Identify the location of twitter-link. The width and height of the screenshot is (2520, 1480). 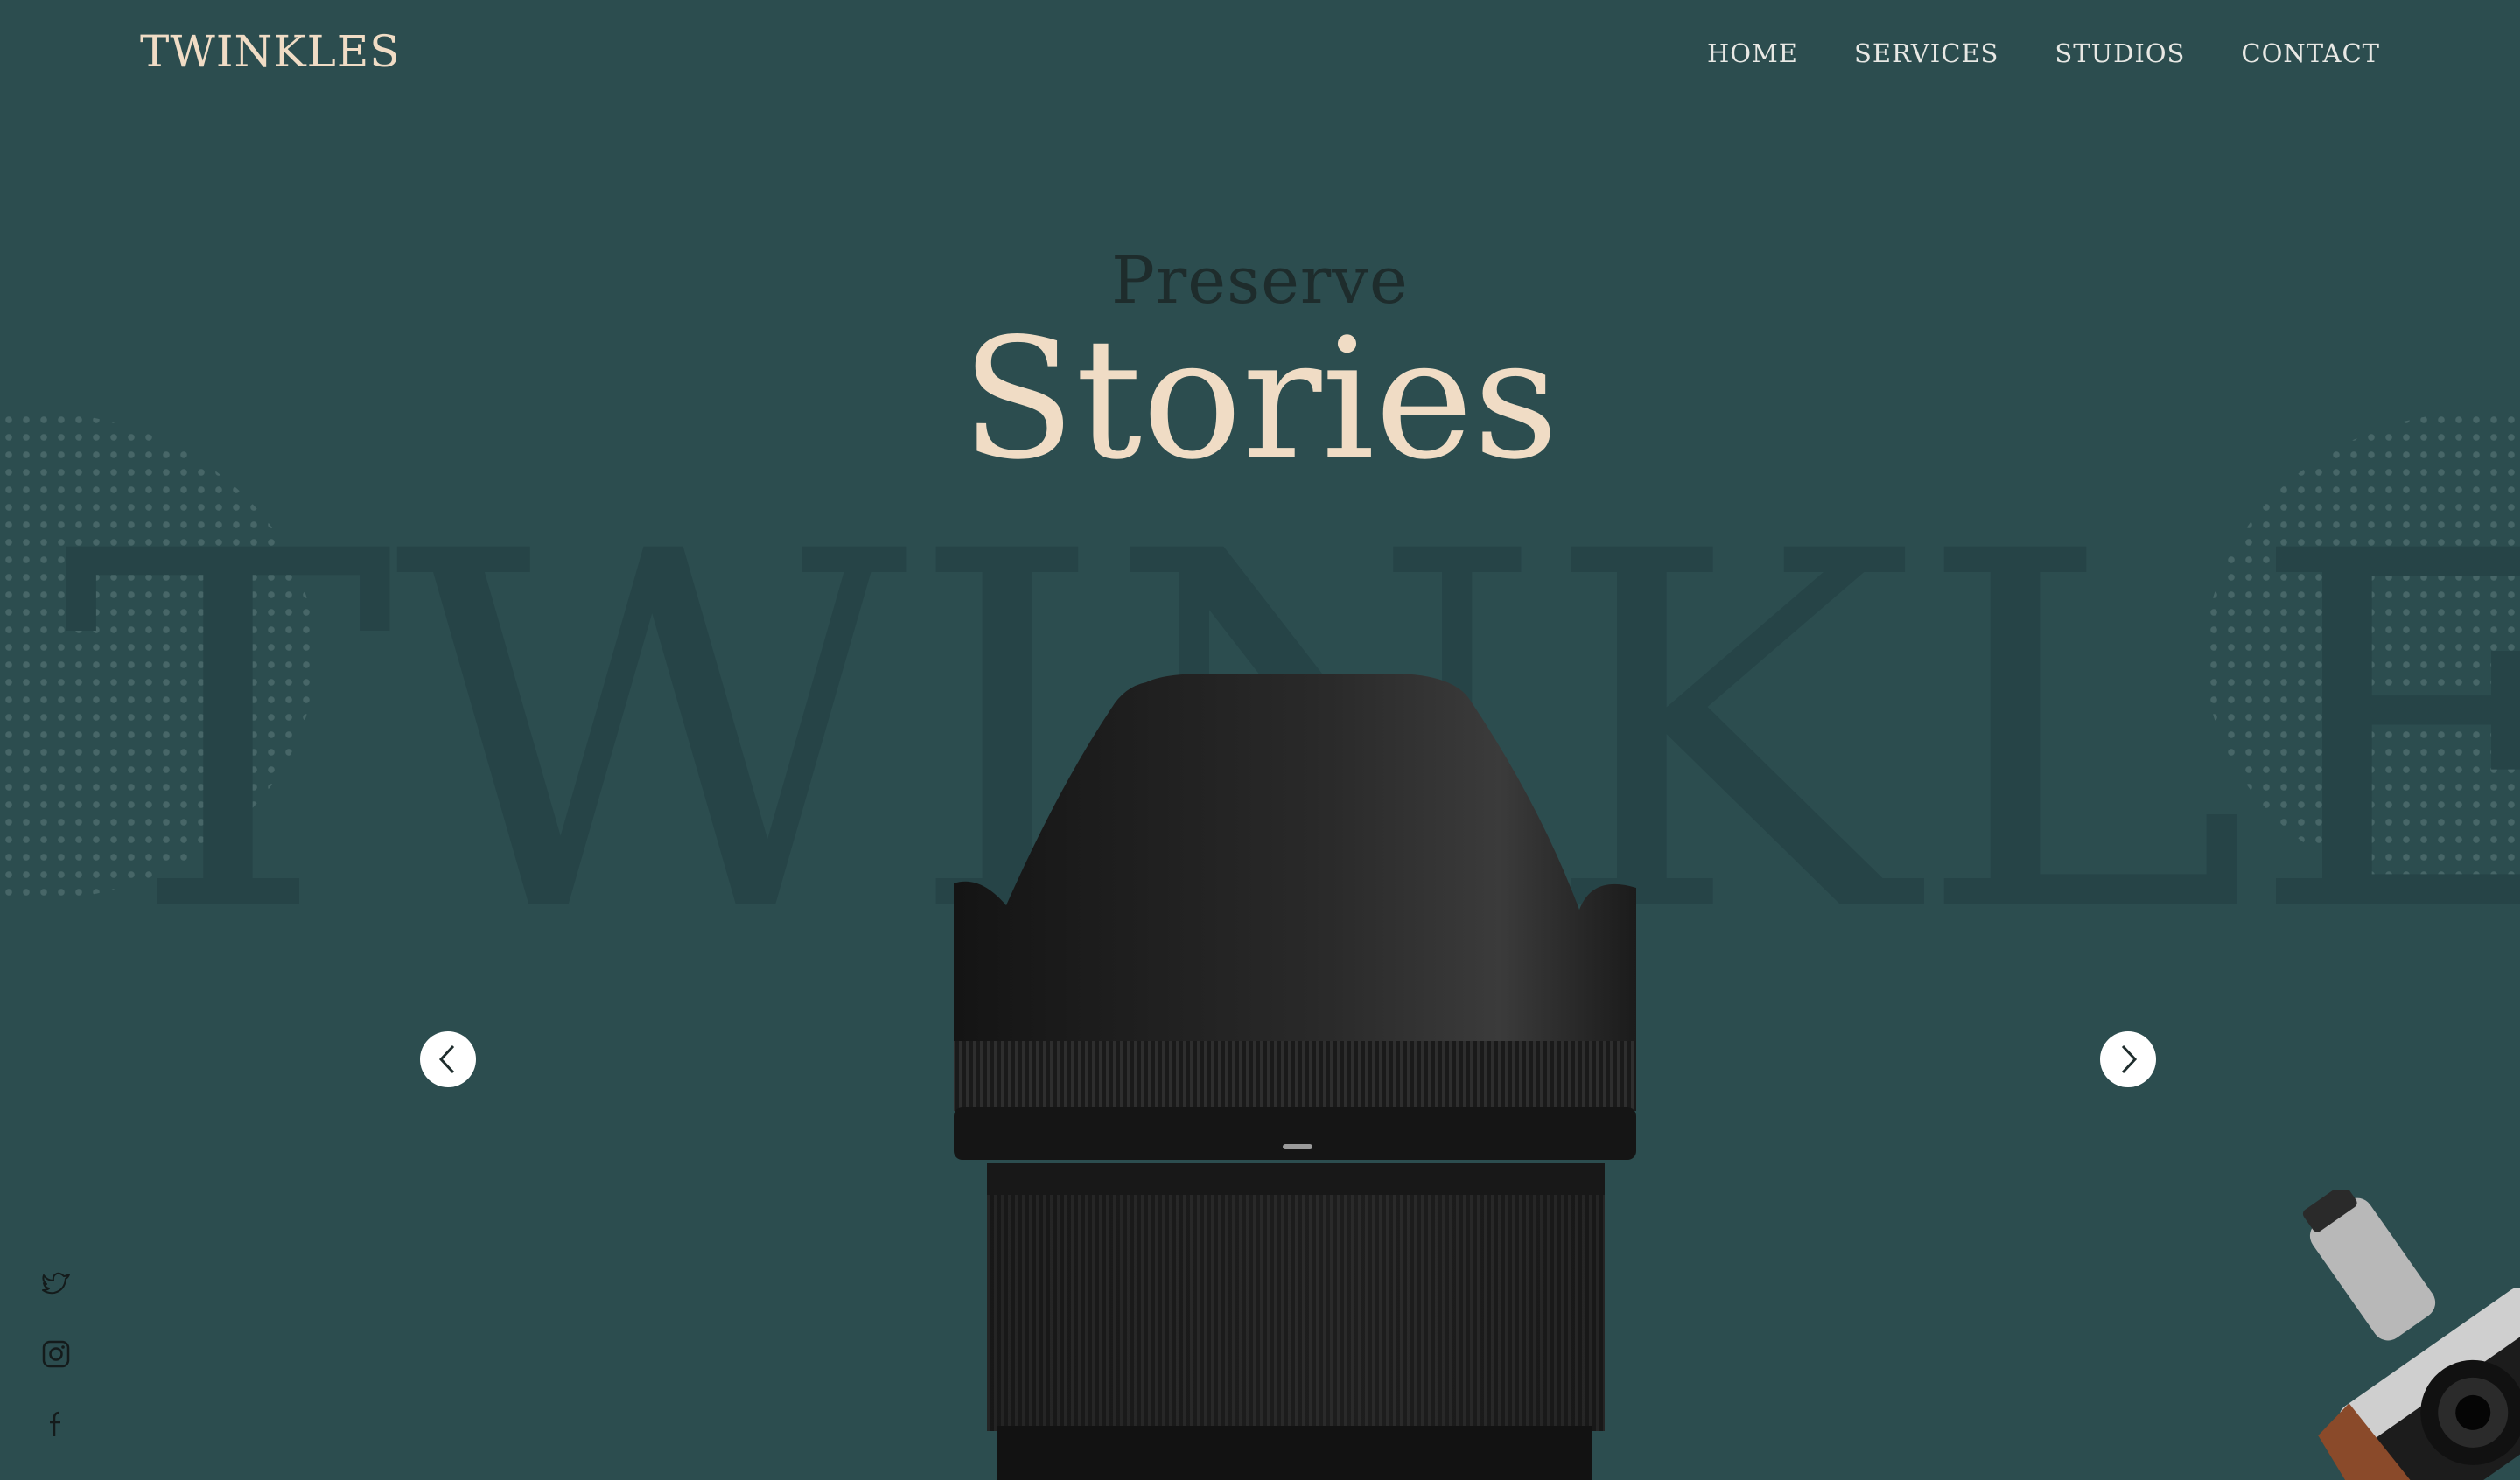
(56, 1284).